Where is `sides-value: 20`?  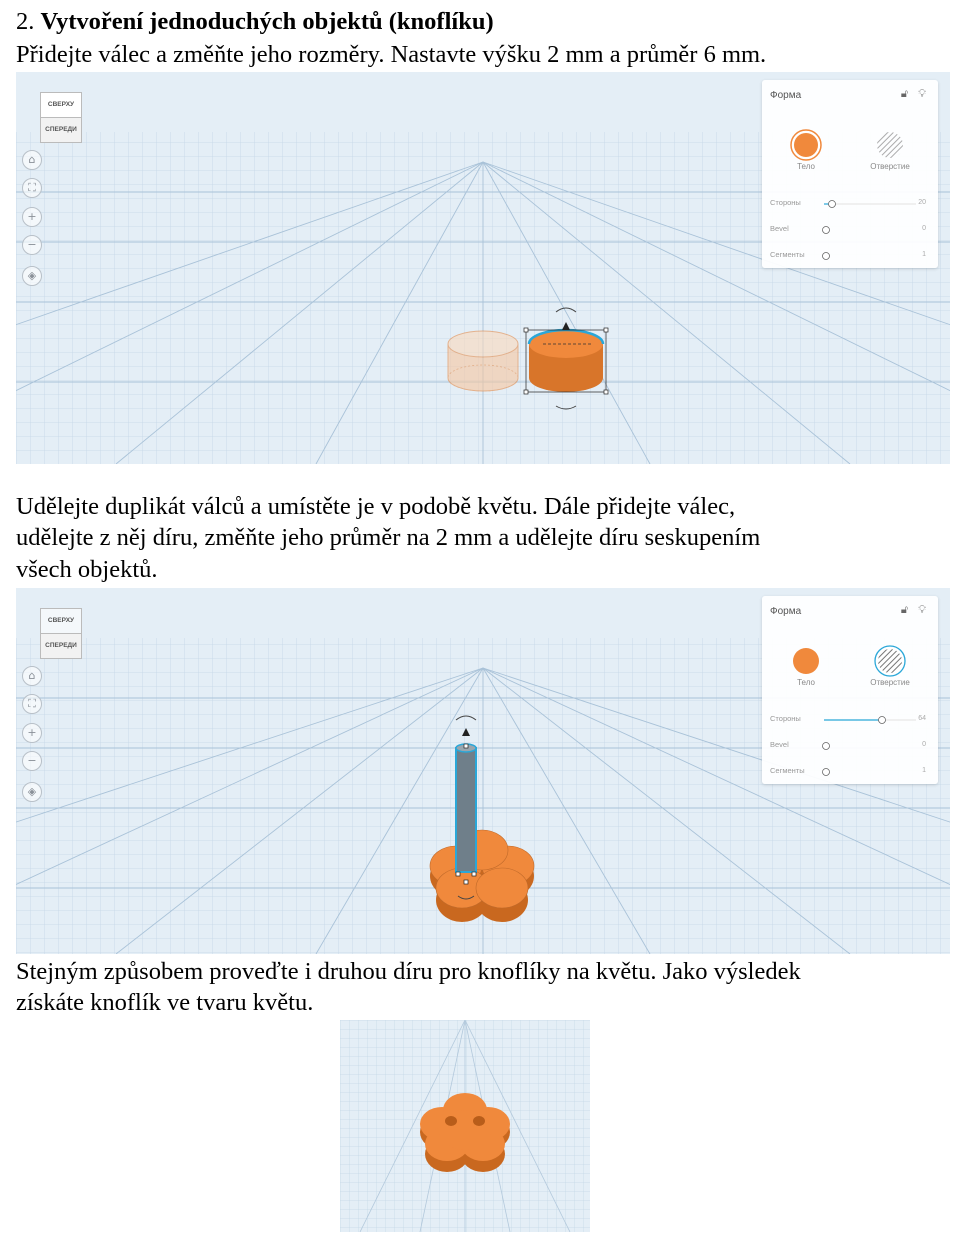 sides-value: 20 is located at coordinates (922, 202).